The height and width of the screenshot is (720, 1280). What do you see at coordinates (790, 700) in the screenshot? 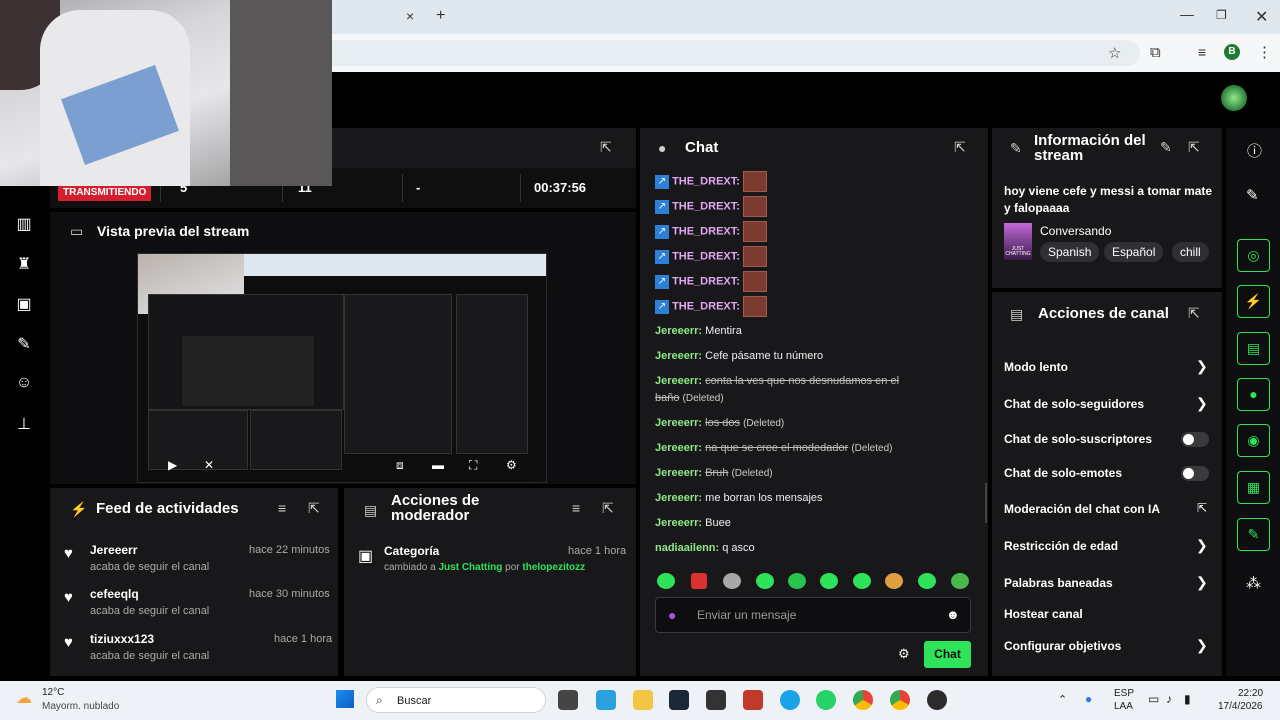
I see `edge-icon` at bounding box center [790, 700].